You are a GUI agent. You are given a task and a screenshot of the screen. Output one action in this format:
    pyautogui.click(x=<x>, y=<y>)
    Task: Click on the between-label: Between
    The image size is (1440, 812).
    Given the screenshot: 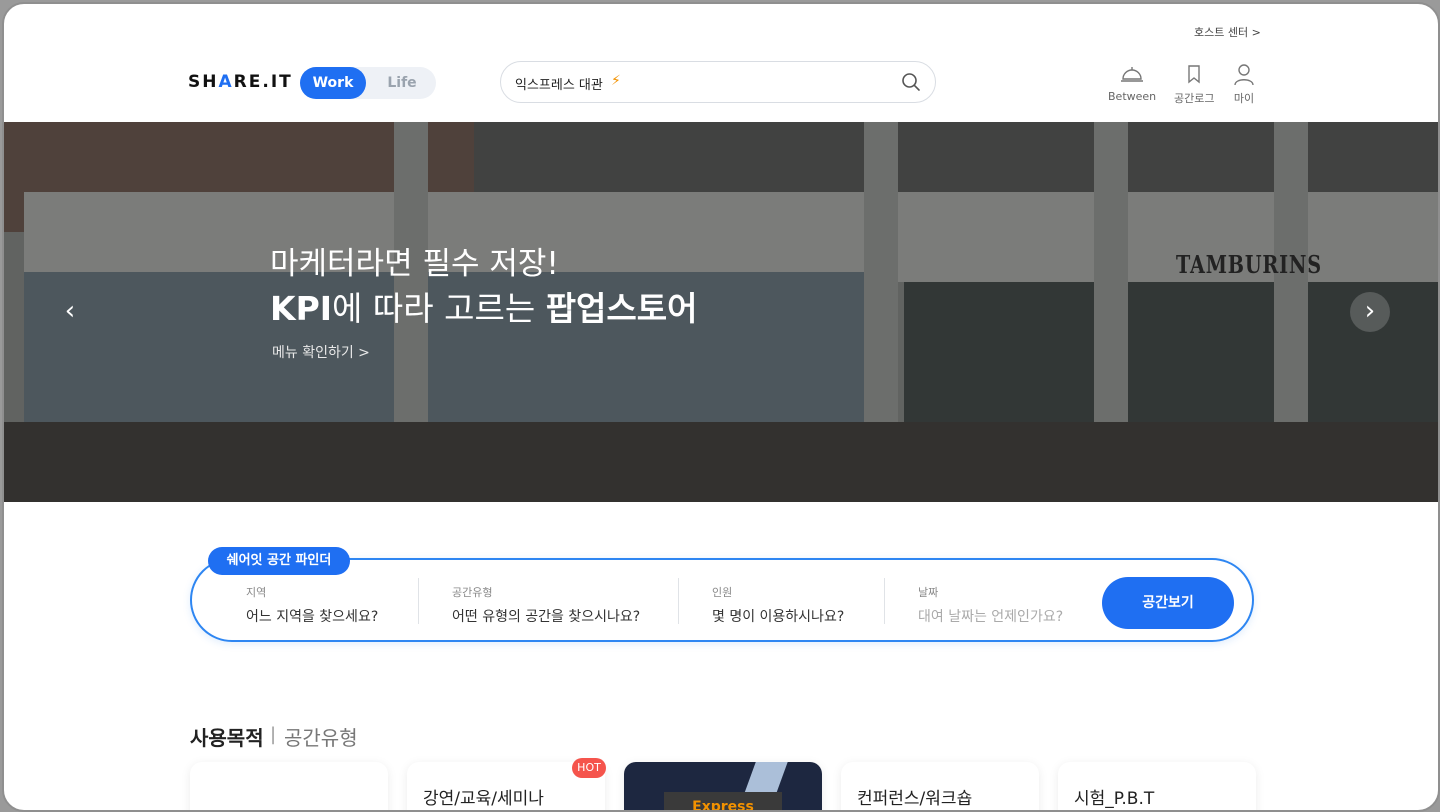 What is the action you would take?
    pyautogui.click(x=1132, y=96)
    